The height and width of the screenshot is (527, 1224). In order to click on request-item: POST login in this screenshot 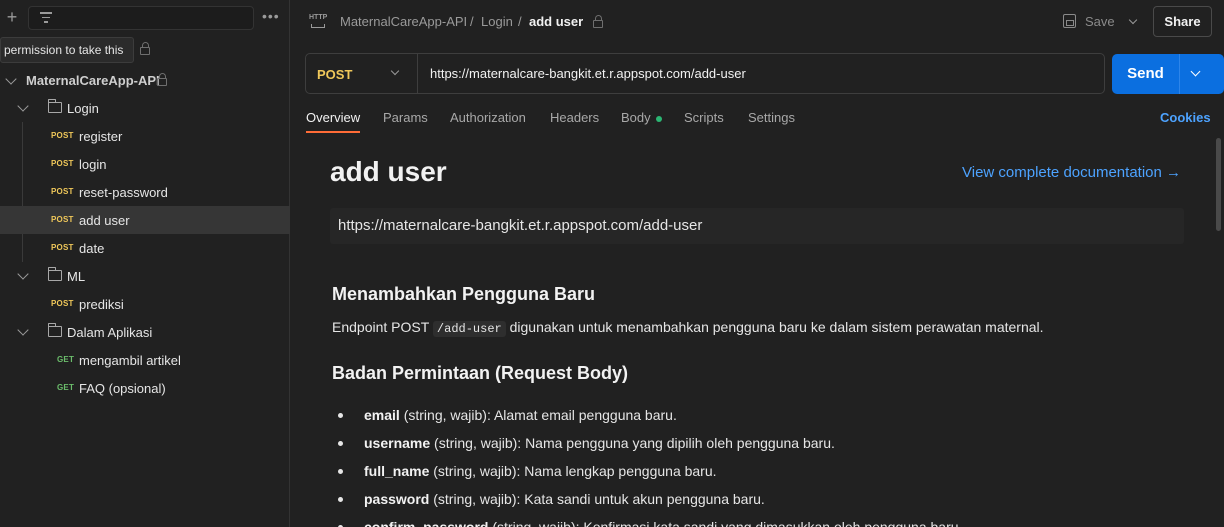, I will do `click(145, 164)`.